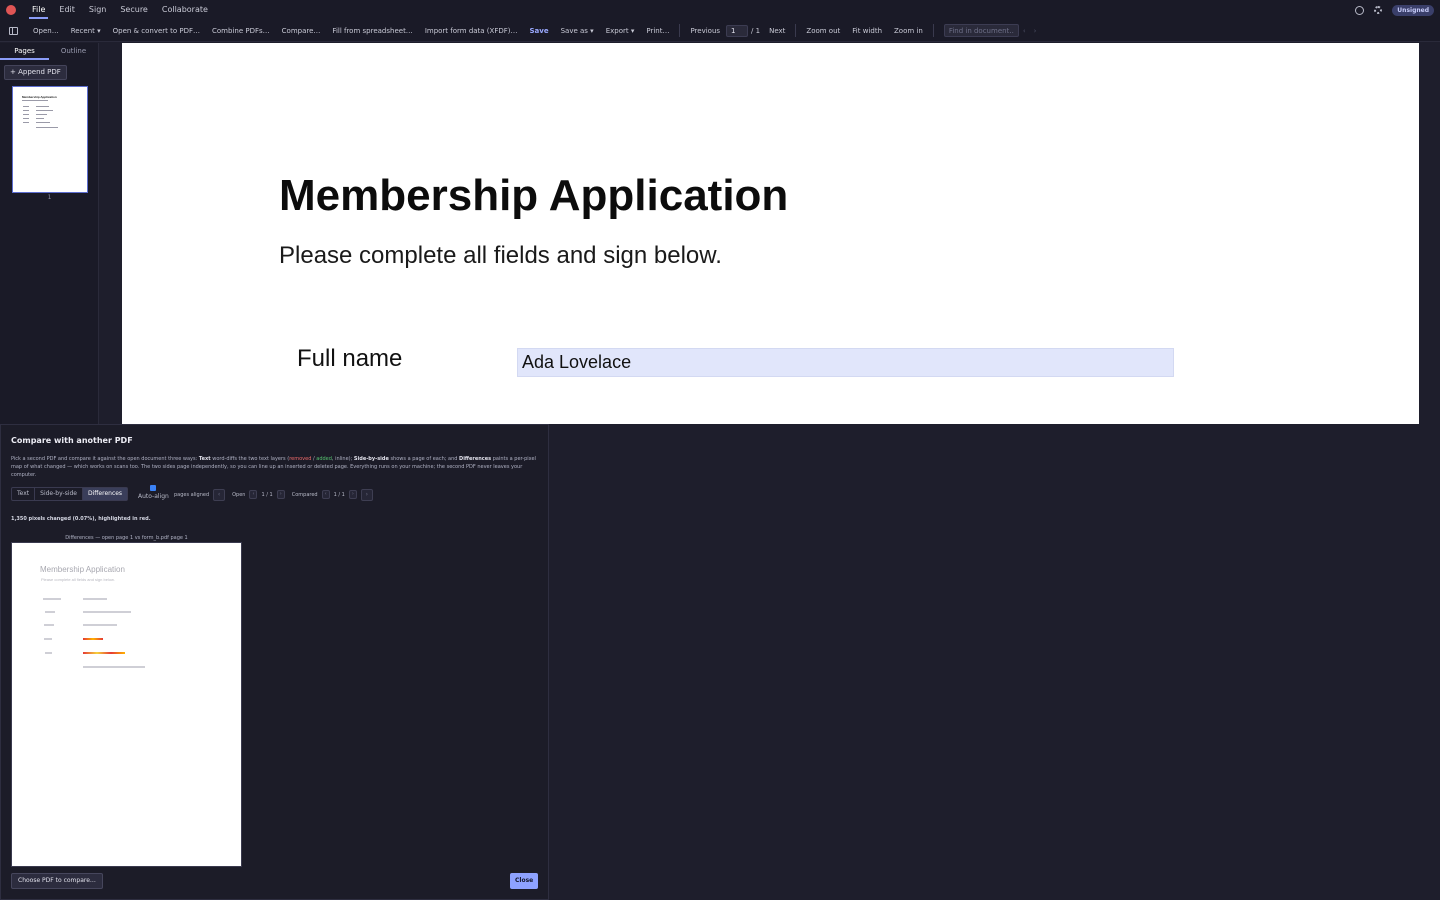 The image size is (1440, 900). Describe the element at coordinates (153, 492) in the screenshot. I see `auto-align-toggle: Auto-align` at that location.